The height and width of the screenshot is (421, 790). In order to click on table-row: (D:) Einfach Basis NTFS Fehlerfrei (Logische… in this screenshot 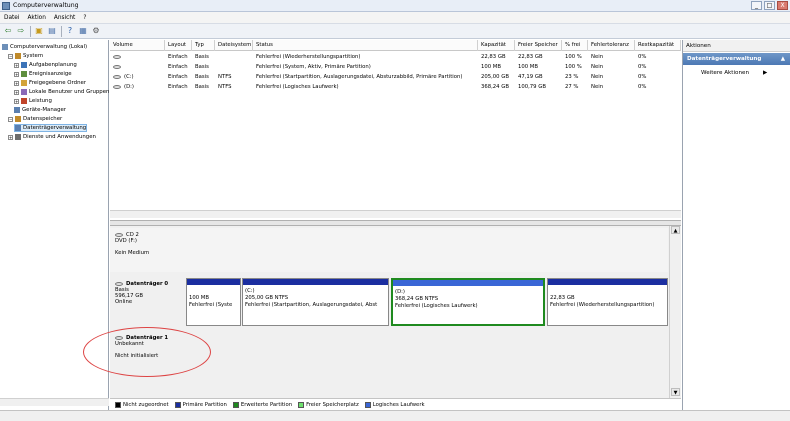, I will do `click(395, 87)`.